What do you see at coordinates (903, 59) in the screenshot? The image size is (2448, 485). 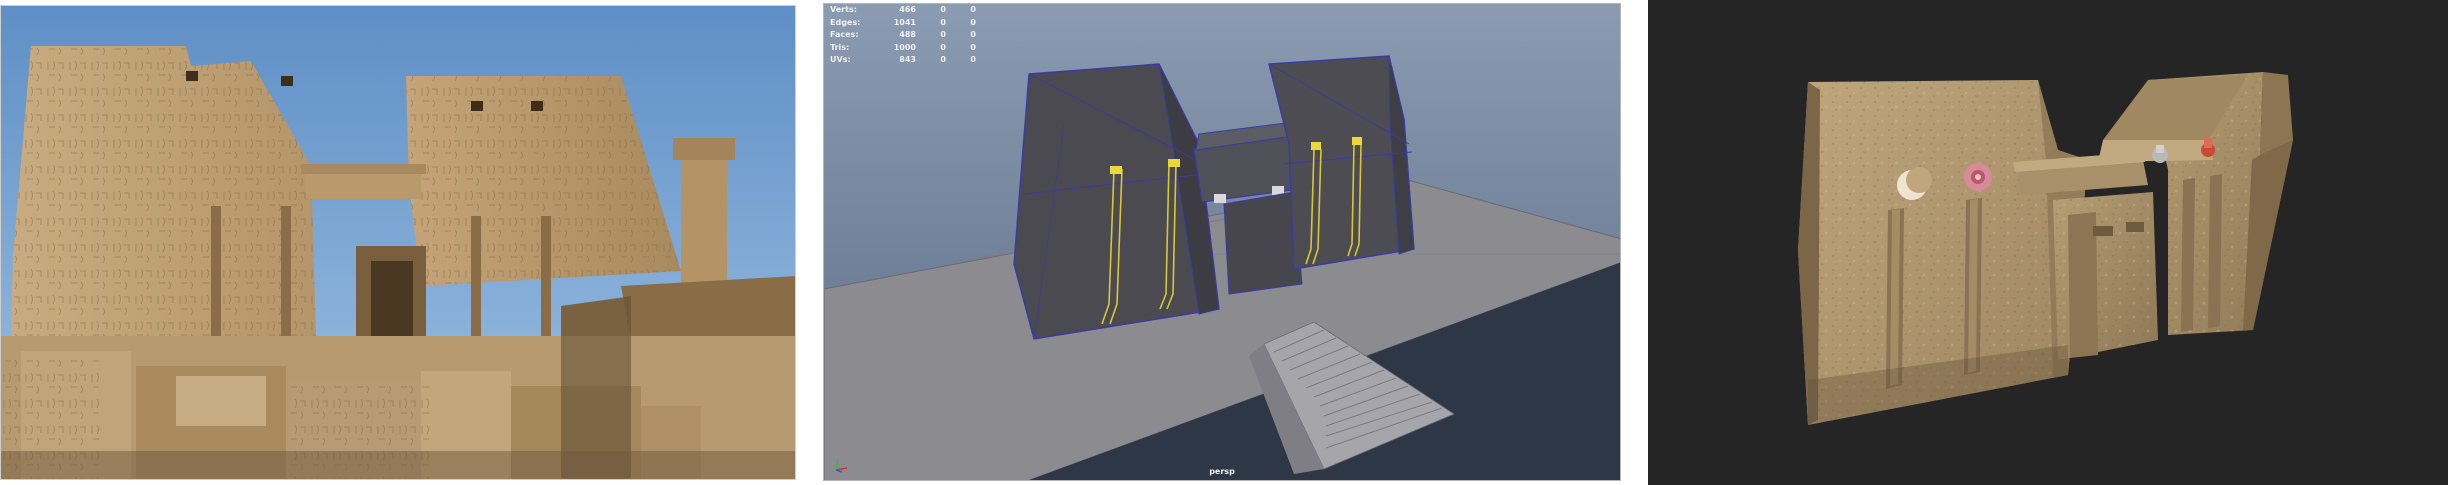 I see `hud-row-uvs: UVs: 843 0 0` at bounding box center [903, 59].